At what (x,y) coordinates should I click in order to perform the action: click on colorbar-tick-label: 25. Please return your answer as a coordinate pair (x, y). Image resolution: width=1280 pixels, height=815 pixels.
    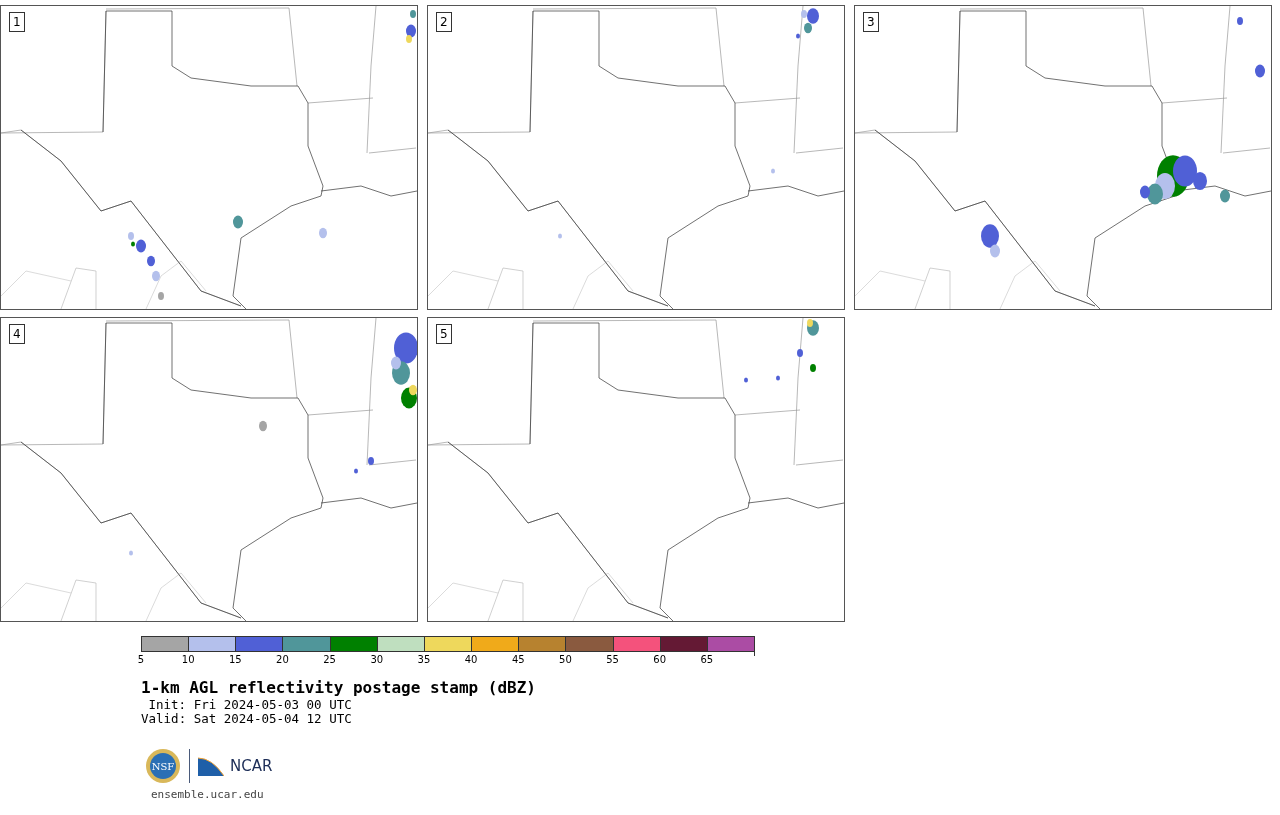
    Looking at the image, I should click on (329, 660).